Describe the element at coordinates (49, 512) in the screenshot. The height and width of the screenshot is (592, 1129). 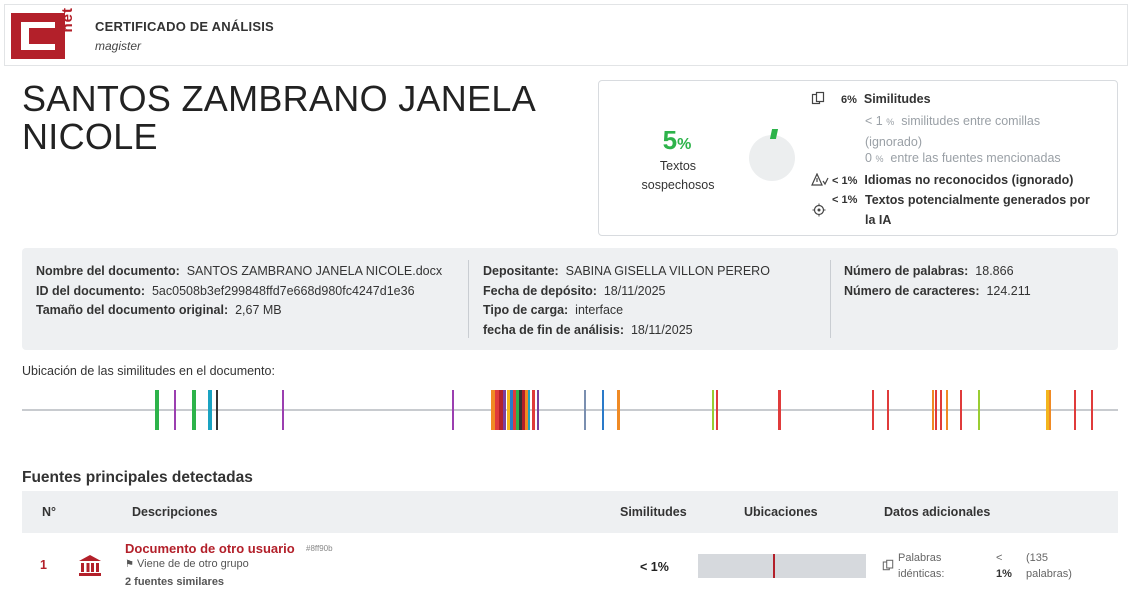
I see `col-num: N°` at that location.